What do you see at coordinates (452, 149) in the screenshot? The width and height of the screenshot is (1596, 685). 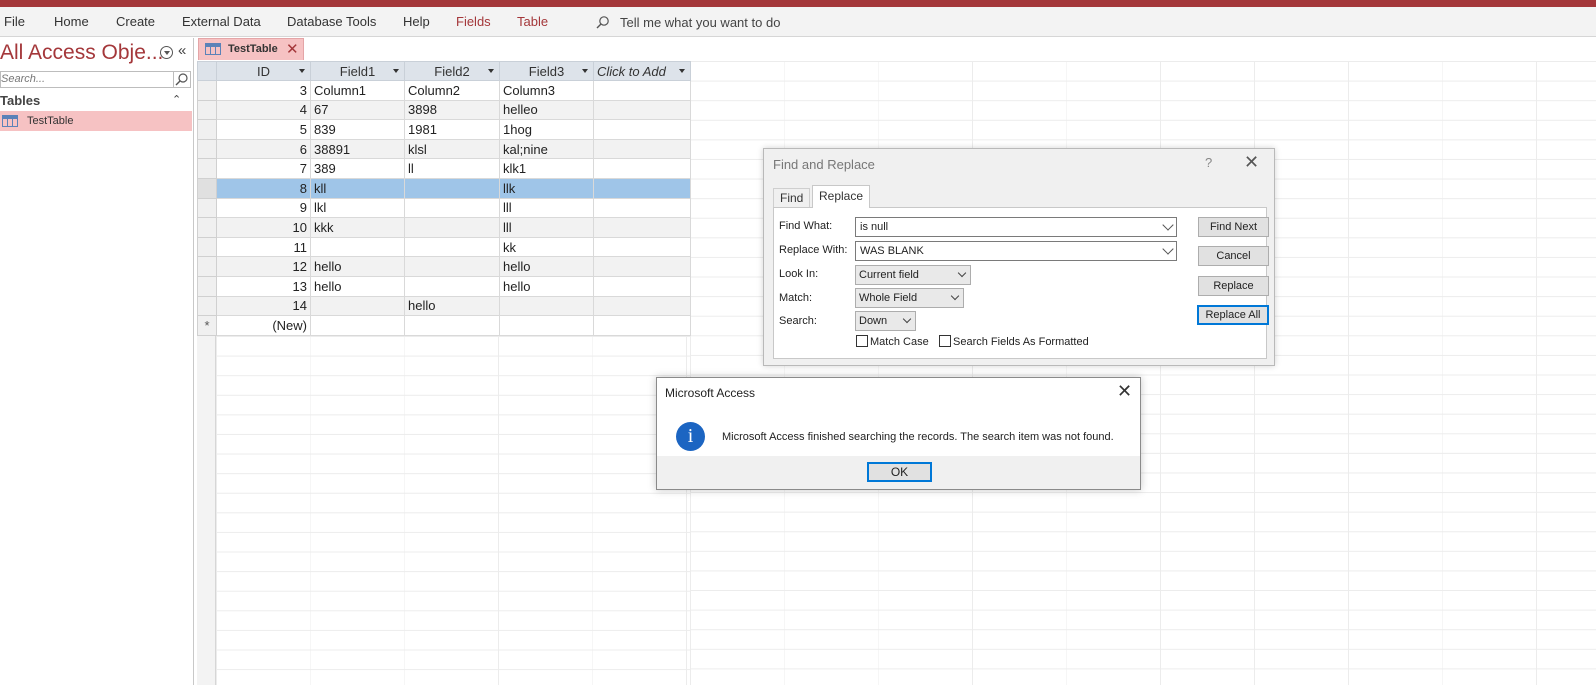 I see `table-cell: klsl` at bounding box center [452, 149].